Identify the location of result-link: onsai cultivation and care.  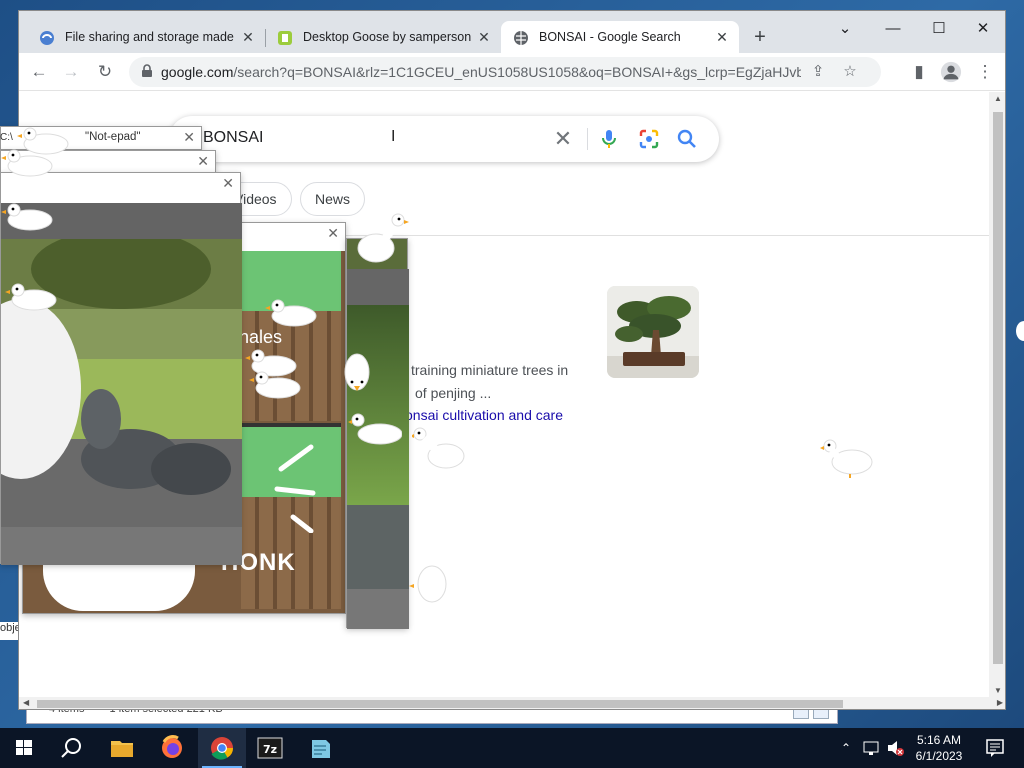
(484, 415).